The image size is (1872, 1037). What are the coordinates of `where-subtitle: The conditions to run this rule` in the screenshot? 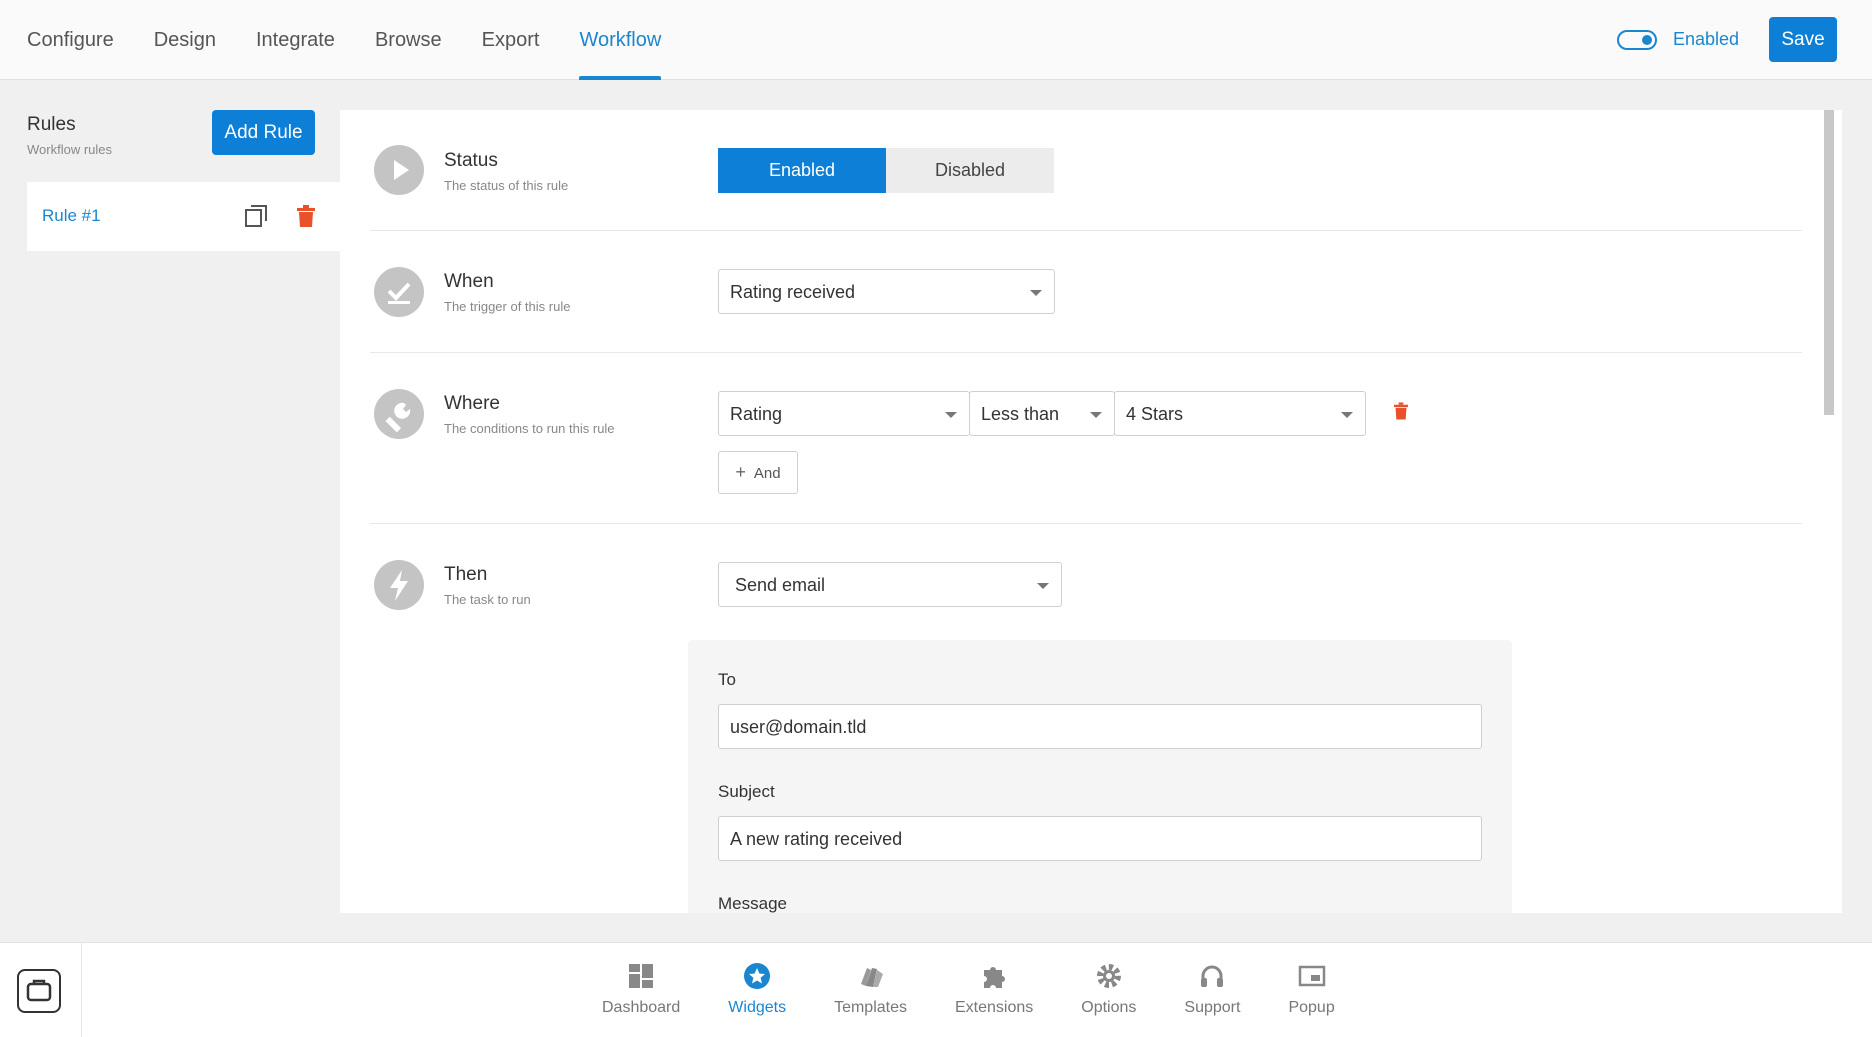 It's located at (529, 428).